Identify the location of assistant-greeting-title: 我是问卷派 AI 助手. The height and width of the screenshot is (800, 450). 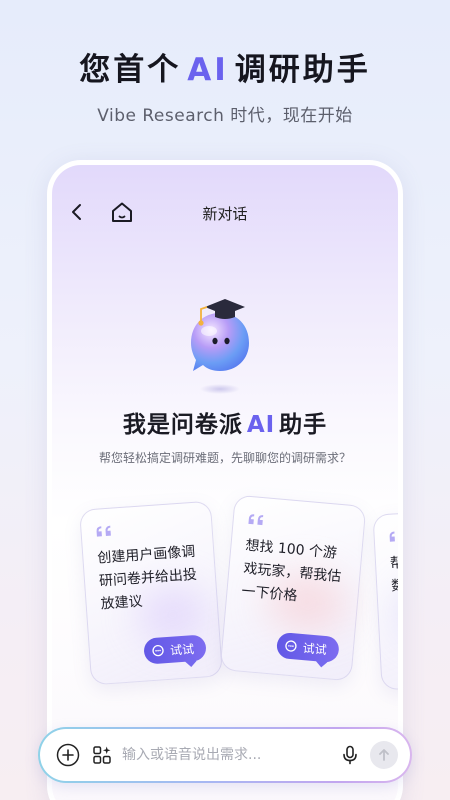
(225, 425).